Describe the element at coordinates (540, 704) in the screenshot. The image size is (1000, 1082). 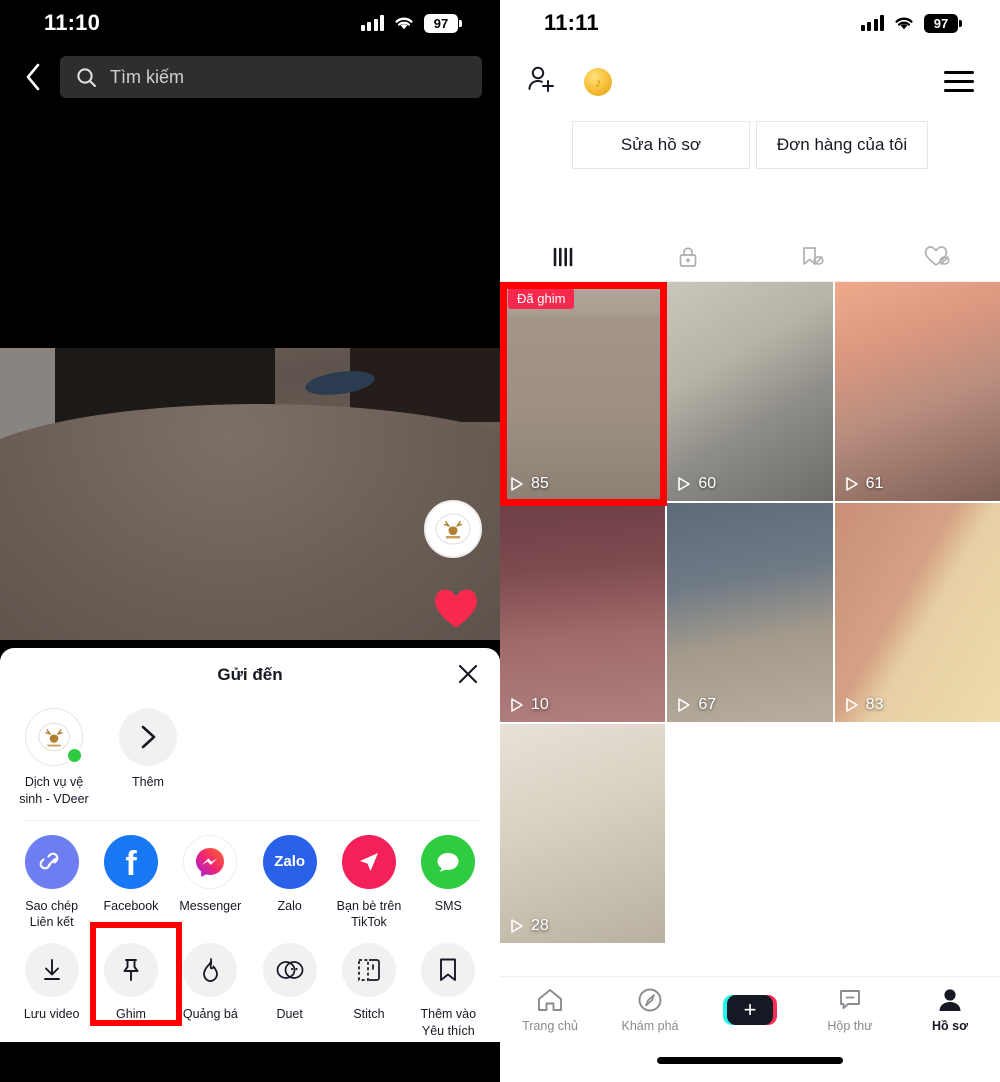
I see `view-count-value: 10` at that location.